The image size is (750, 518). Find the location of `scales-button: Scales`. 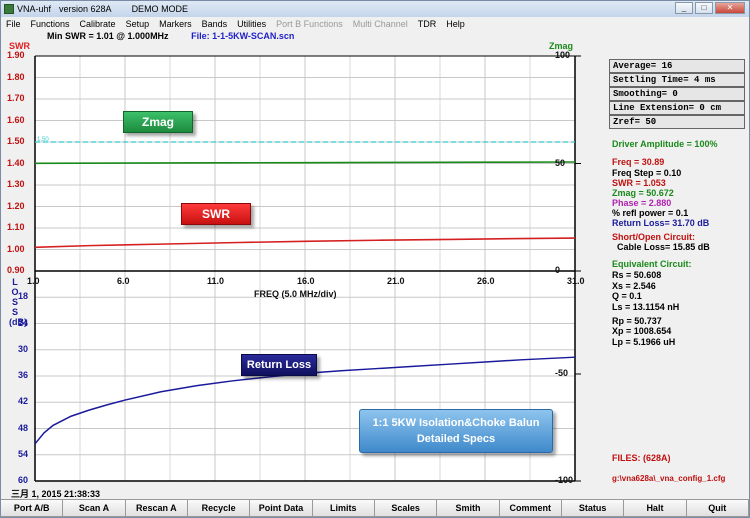

scales-button: Scales is located at coordinates (406, 508).